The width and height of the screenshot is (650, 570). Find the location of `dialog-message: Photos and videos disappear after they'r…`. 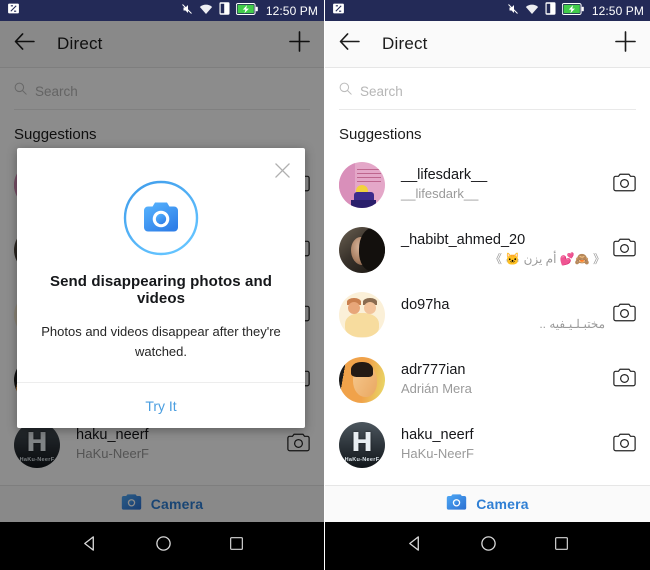

dialog-message: Photos and videos disappear after they'r… is located at coordinates (161, 342).